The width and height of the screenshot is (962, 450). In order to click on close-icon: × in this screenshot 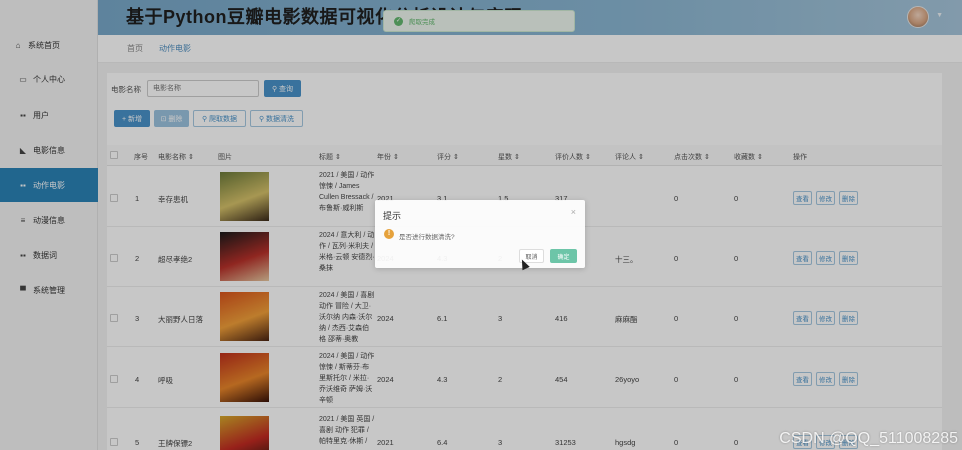, I will do `click(573, 212)`.